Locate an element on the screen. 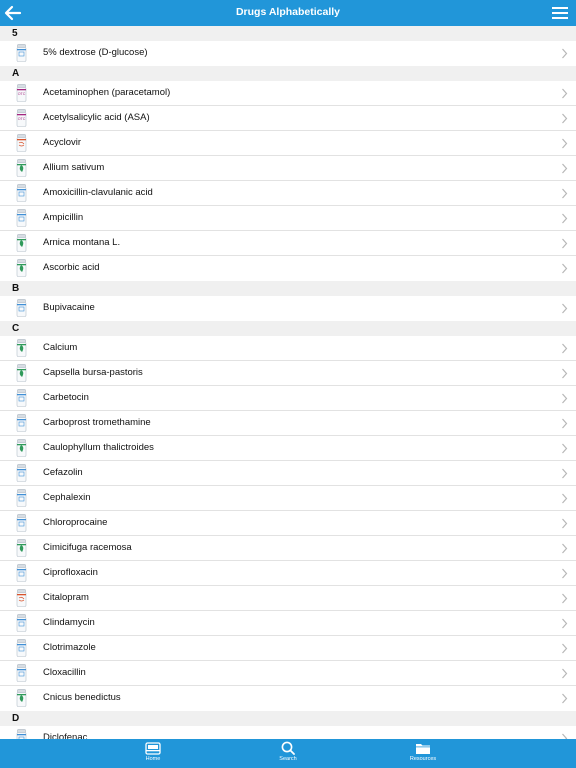 Image resolution: width=576 pixels, height=768 pixels. drug-name: Capsella bursa-pastoris is located at coordinates (93, 372).